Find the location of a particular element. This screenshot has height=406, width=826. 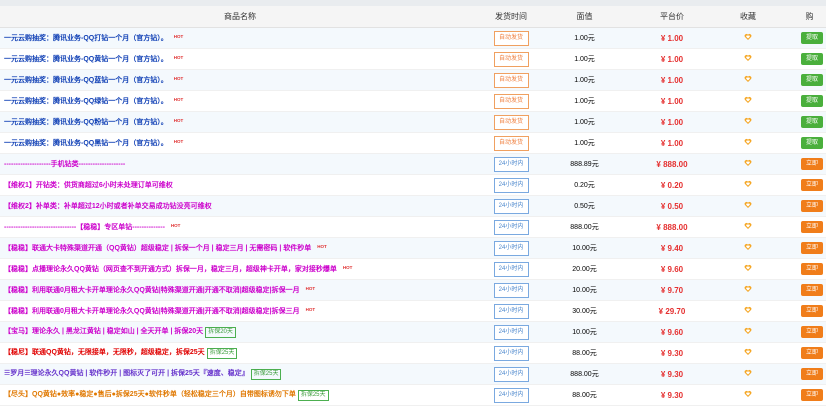

product-name-cell: 一元云购抽奖：腾讯业务-QQ黑钻一个月（官方钻）。 HOT is located at coordinates (240, 143).